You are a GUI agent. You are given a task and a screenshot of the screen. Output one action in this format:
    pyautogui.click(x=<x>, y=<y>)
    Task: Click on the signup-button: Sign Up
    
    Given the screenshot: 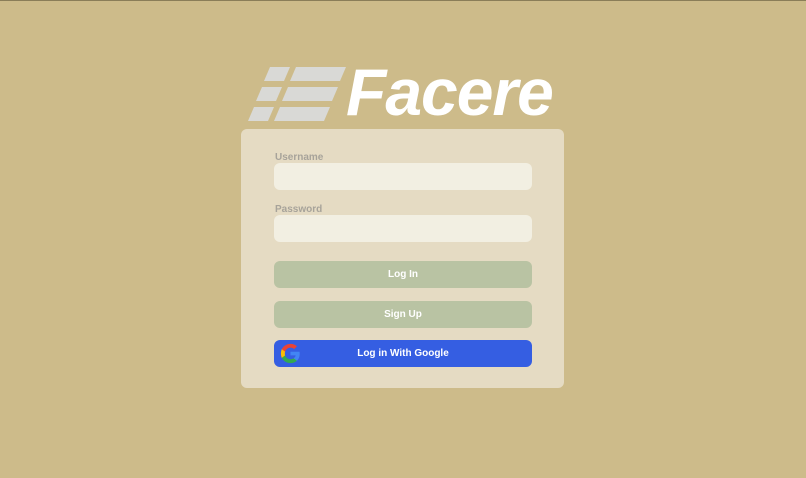 What is the action you would take?
    pyautogui.click(x=403, y=314)
    